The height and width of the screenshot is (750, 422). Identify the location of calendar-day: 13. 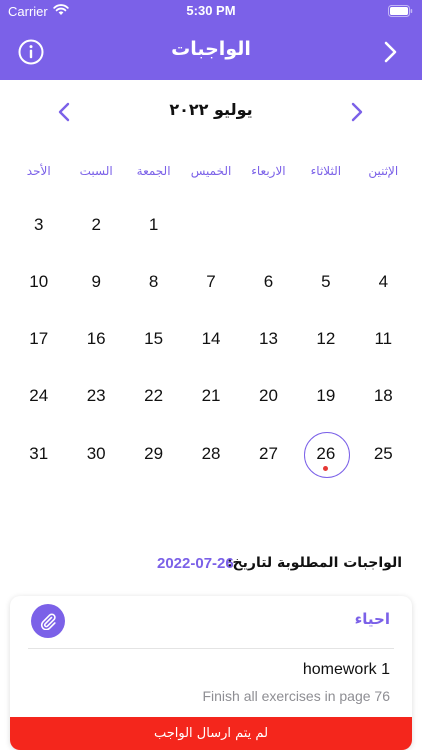
(268, 339).